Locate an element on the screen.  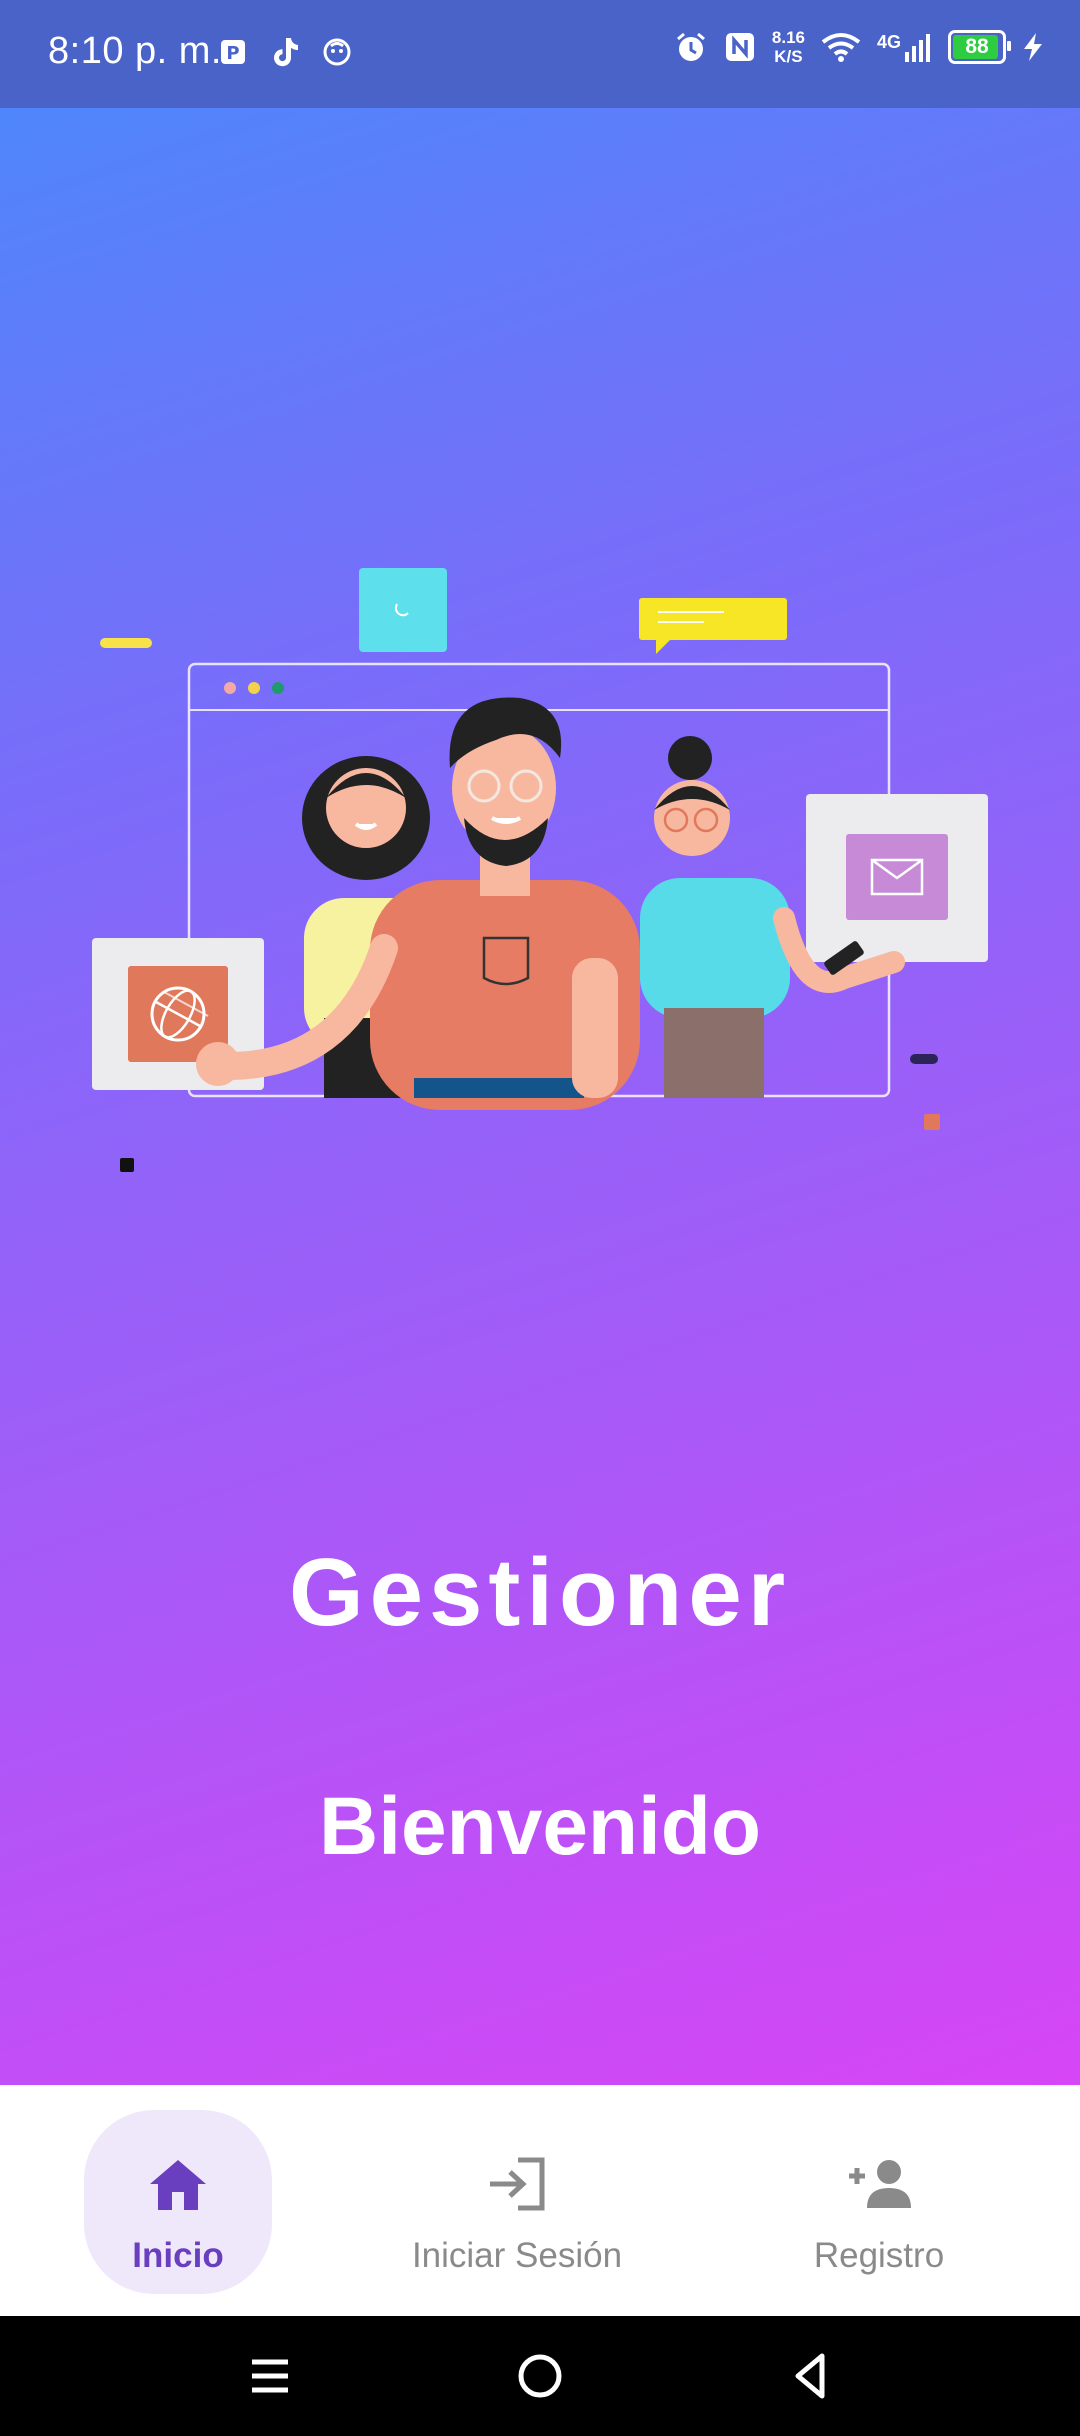
charging-icon is located at coordinates (1033, 47).